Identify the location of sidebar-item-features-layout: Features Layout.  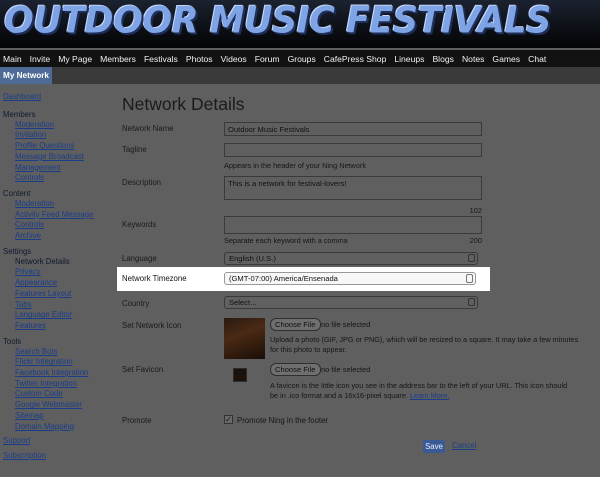
(54, 294).